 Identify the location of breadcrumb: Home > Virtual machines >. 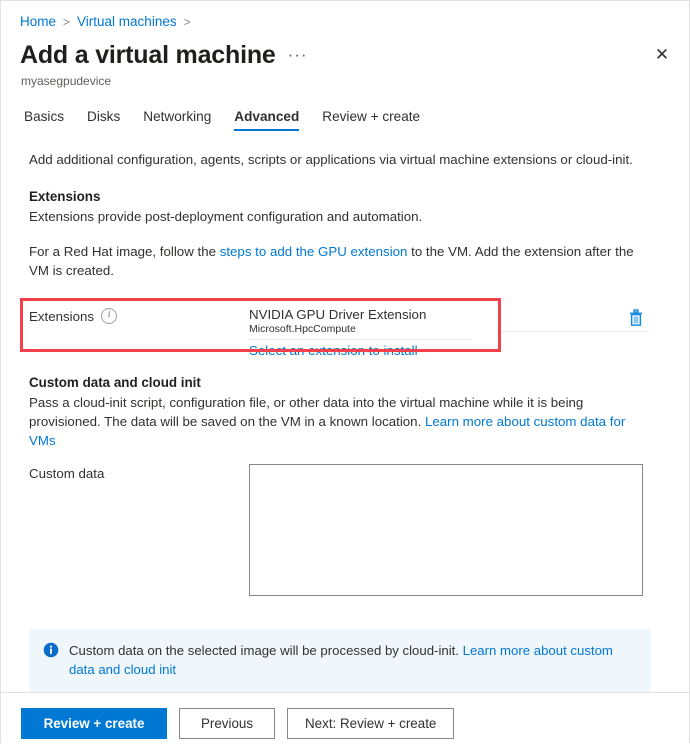
(345, 16).